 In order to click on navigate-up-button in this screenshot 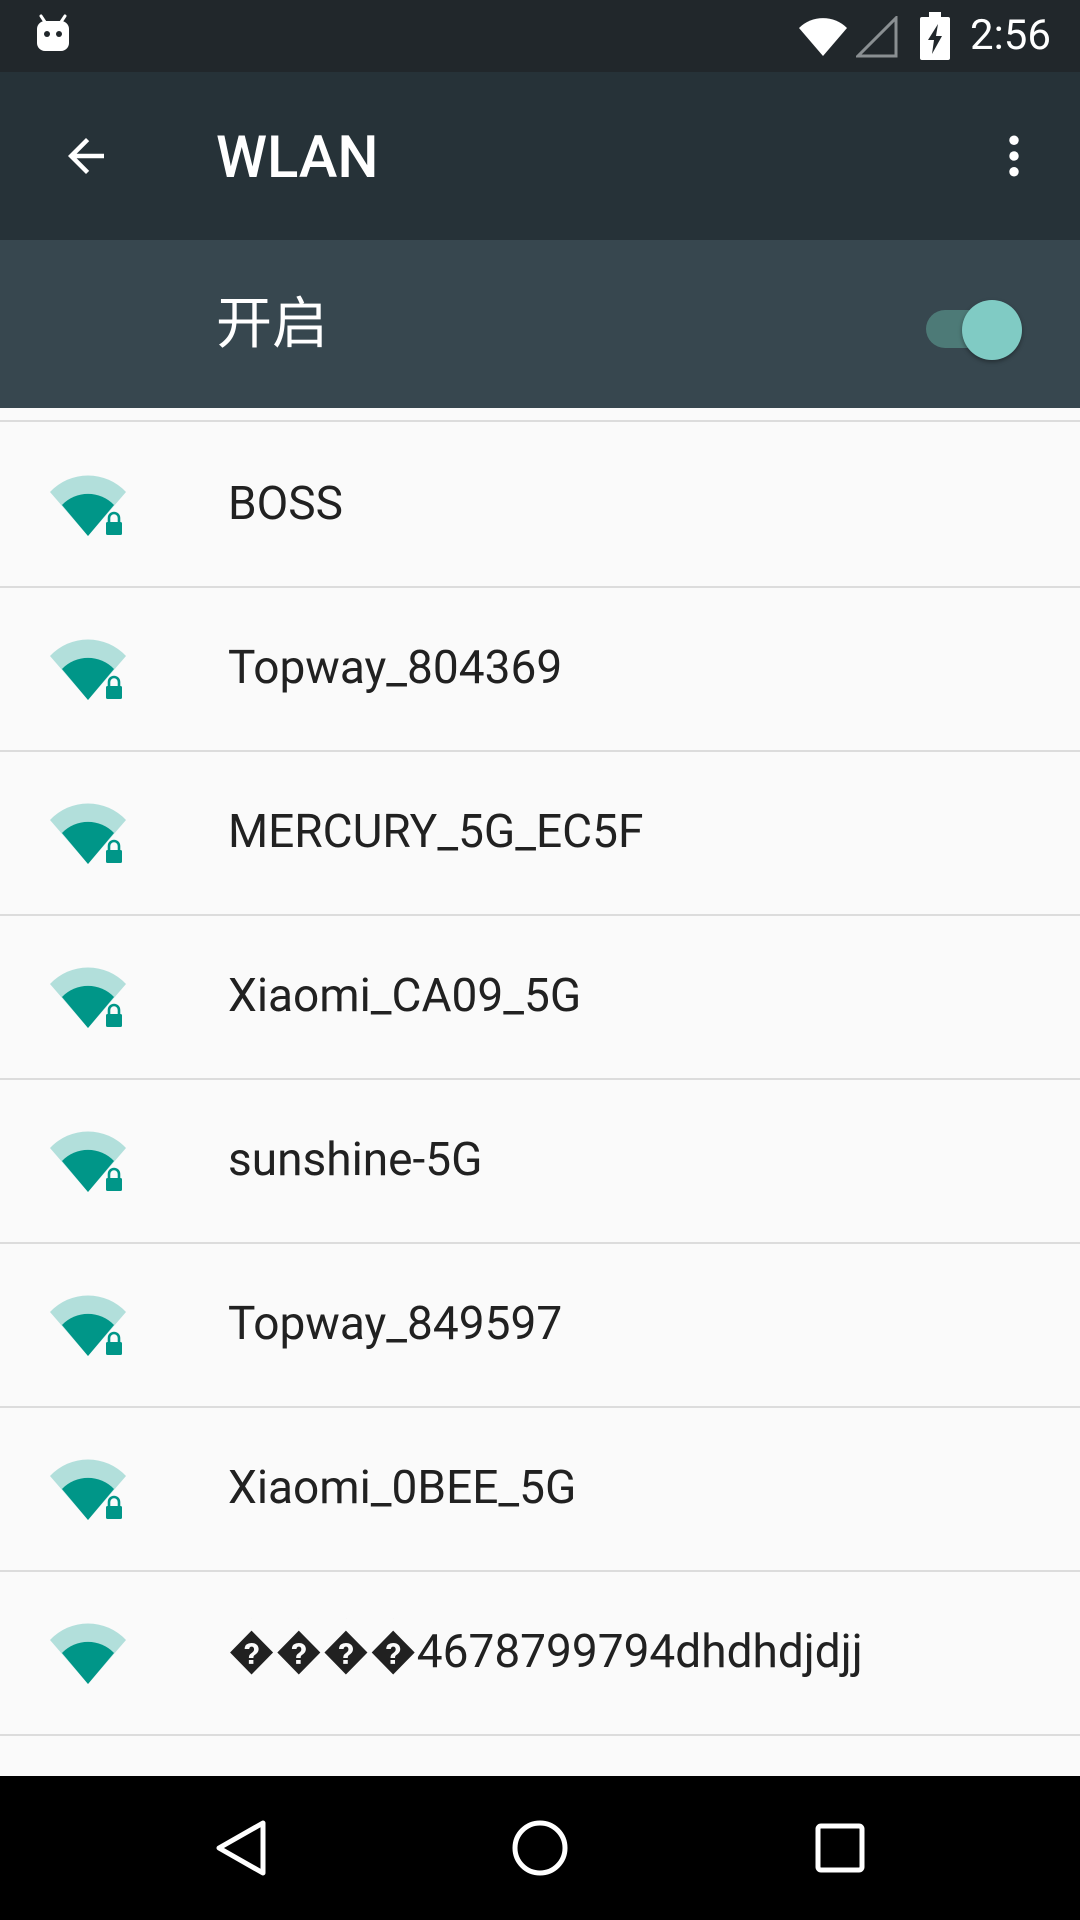, I will do `click(86, 156)`.